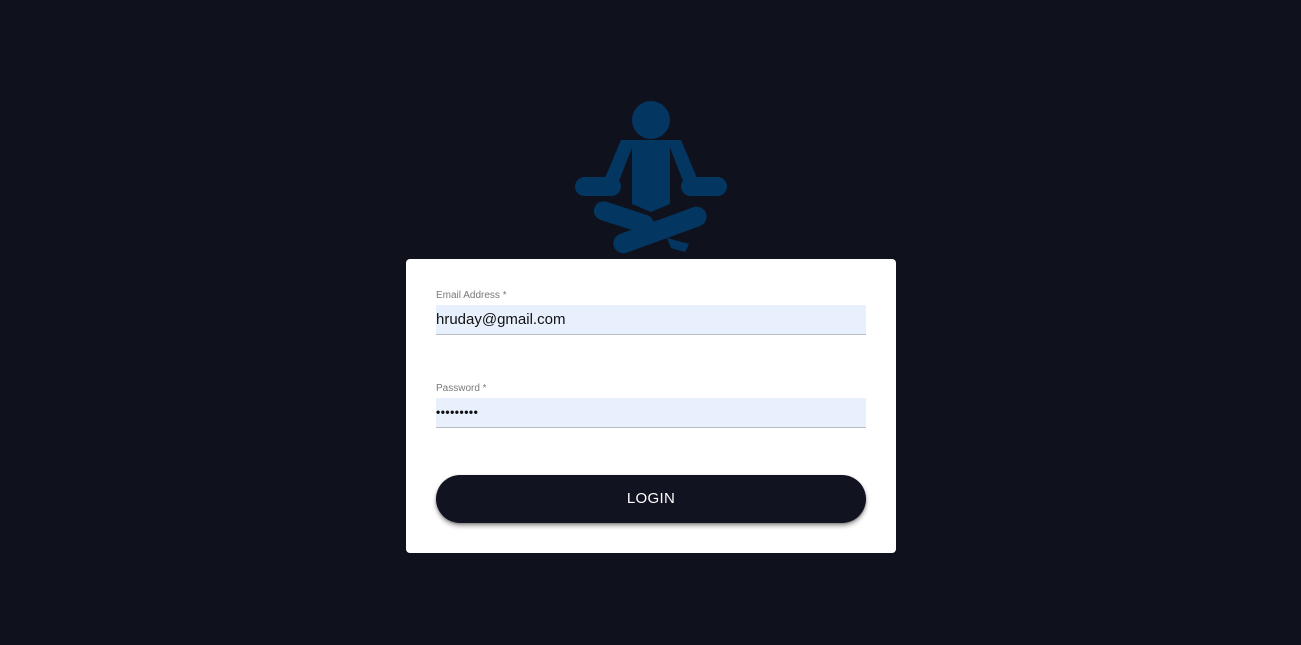 The height and width of the screenshot is (645, 1301). Describe the element at coordinates (471, 295) in the screenshot. I see `email-label: Email Address *` at that location.